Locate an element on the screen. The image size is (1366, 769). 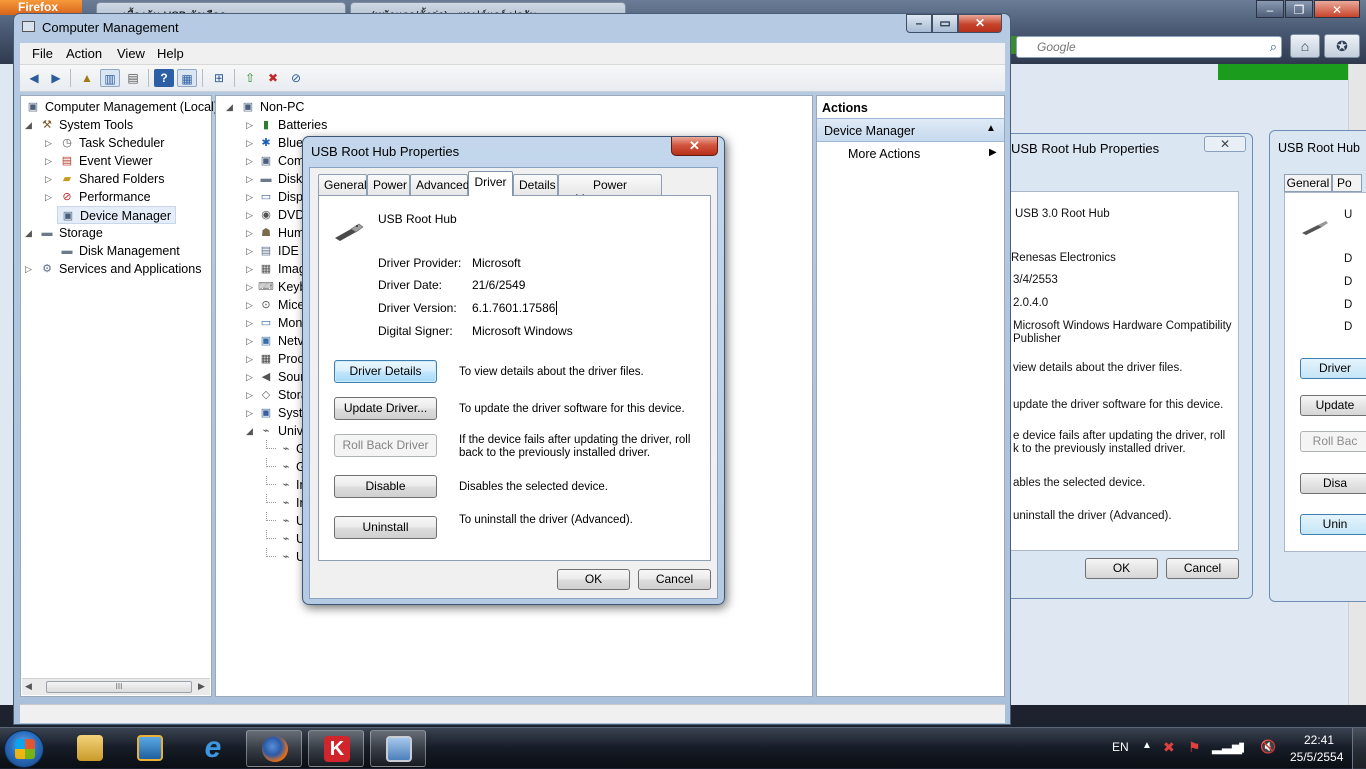
uninstall-button: Unin is located at coordinates (1333, 524).